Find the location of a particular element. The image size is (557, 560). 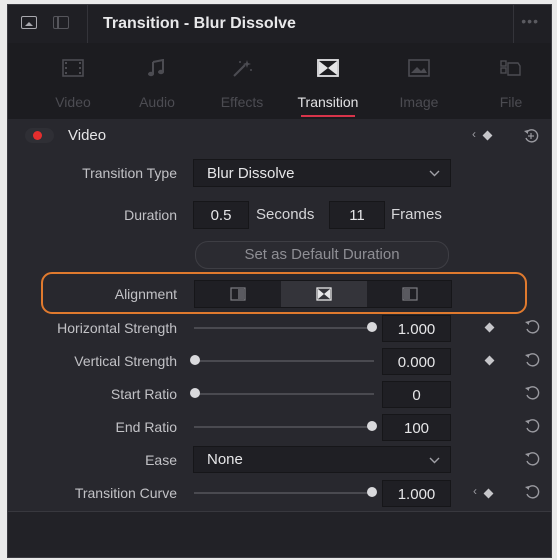

tab-label: Video is located at coordinates (73, 102).